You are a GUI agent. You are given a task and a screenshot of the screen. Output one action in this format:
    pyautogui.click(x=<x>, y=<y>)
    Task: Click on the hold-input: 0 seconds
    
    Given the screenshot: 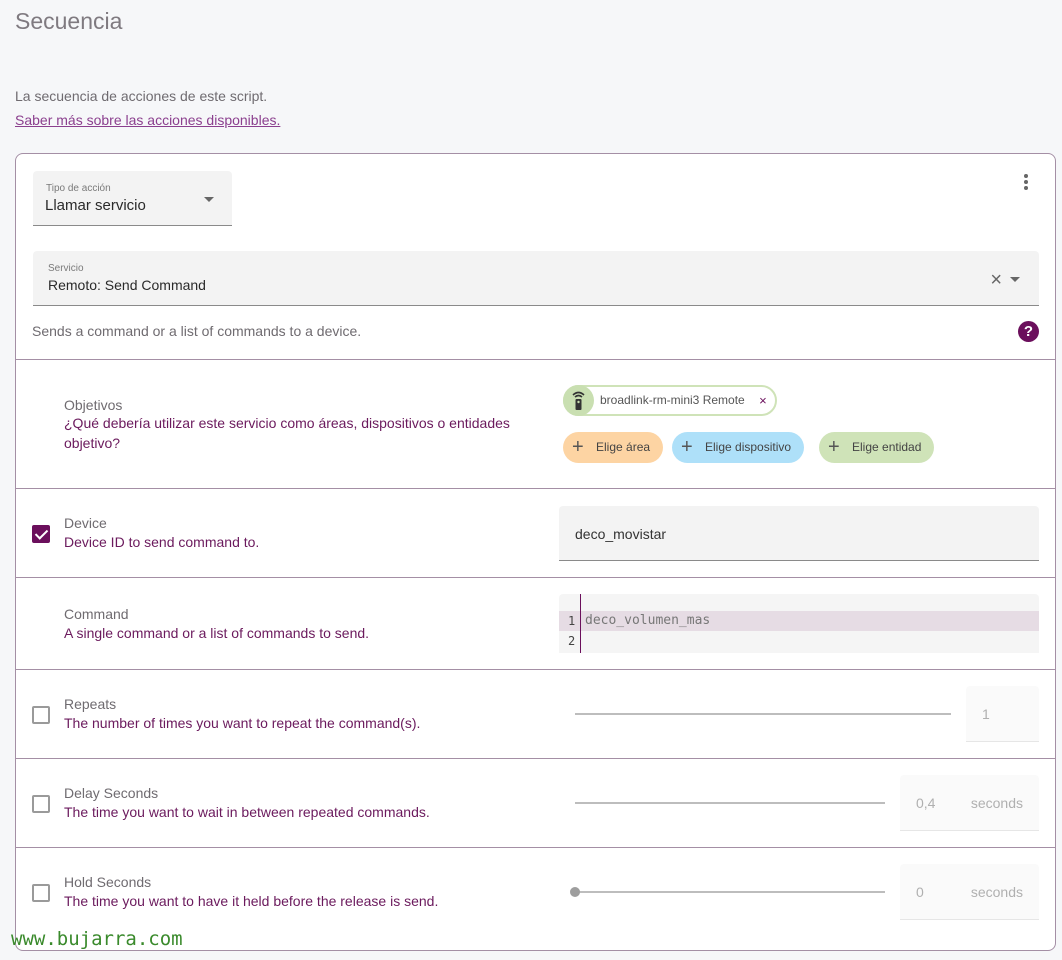 What is the action you would take?
    pyautogui.click(x=969, y=892)
    